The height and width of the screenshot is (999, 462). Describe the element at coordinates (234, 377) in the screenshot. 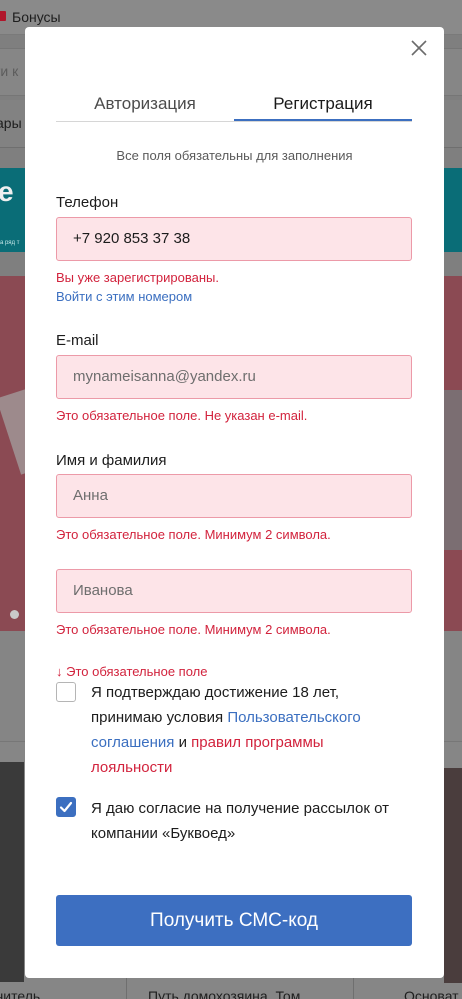

I see `email-input: mynameisanna@yandex.ru` at that location.